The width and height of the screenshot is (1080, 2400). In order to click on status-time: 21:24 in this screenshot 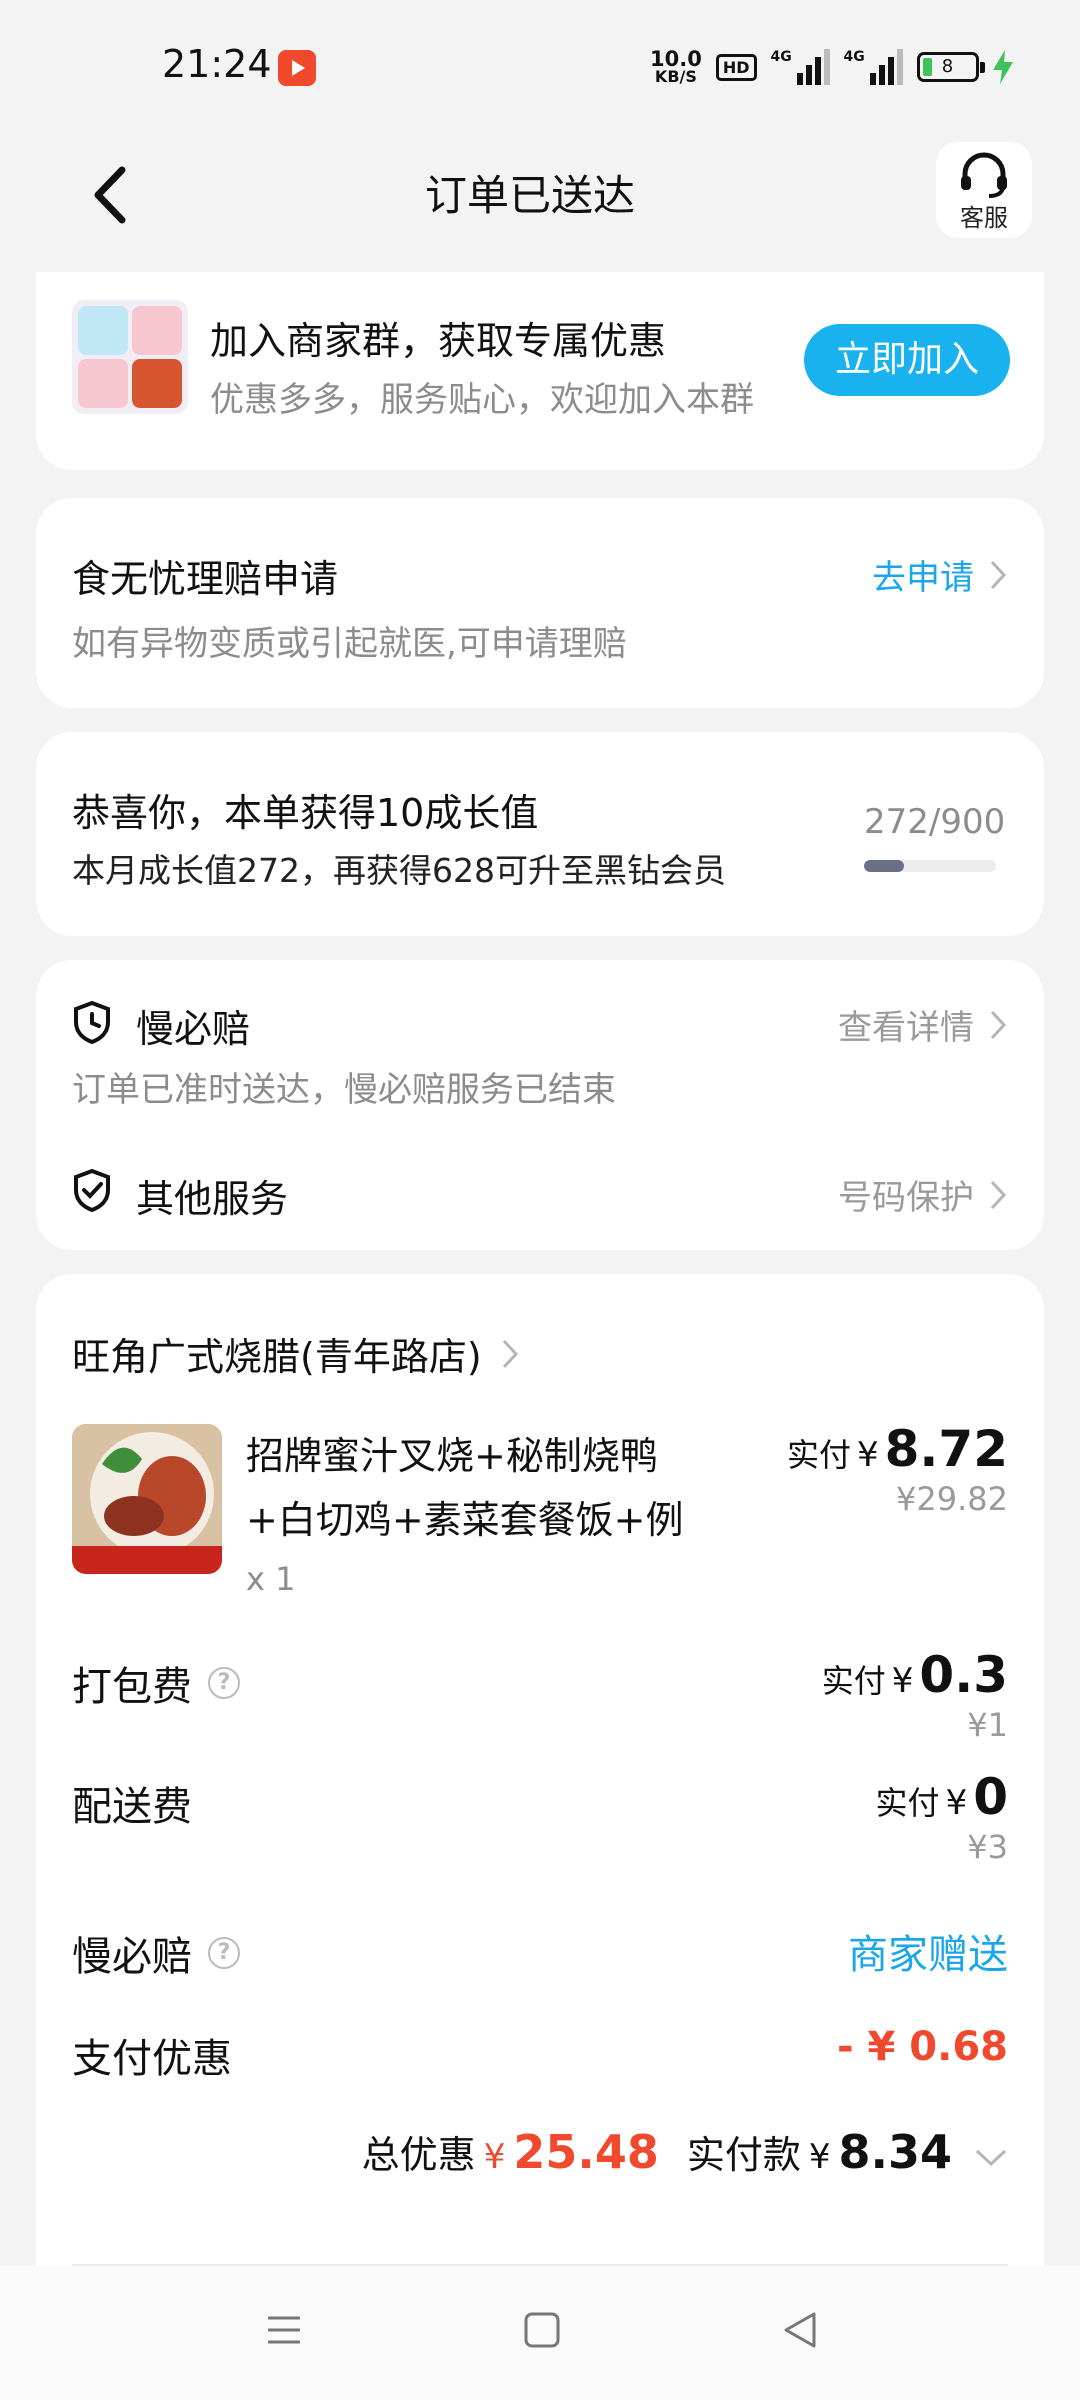, I will do `click(217, 64)`.